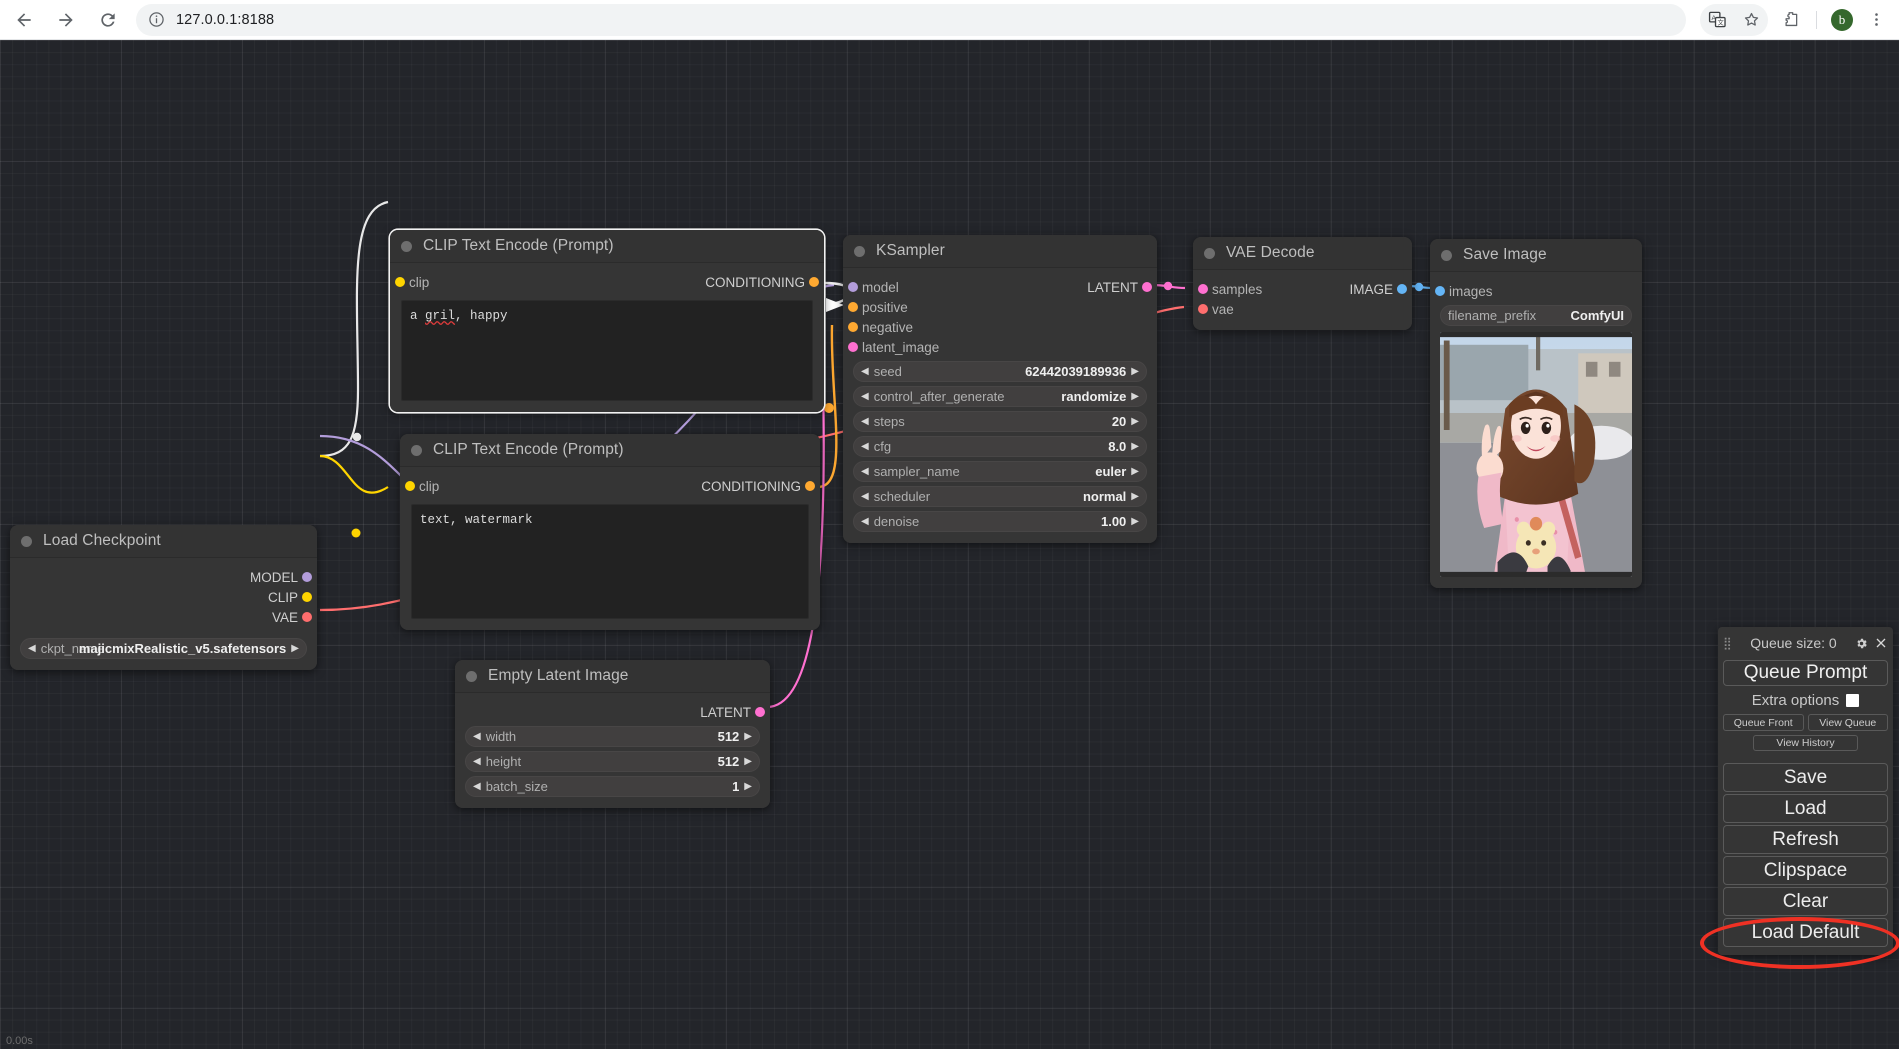 This screenshot has width=1899, height=1049. I want to click on extra-options-row: Extra options, so click(1805, 700).